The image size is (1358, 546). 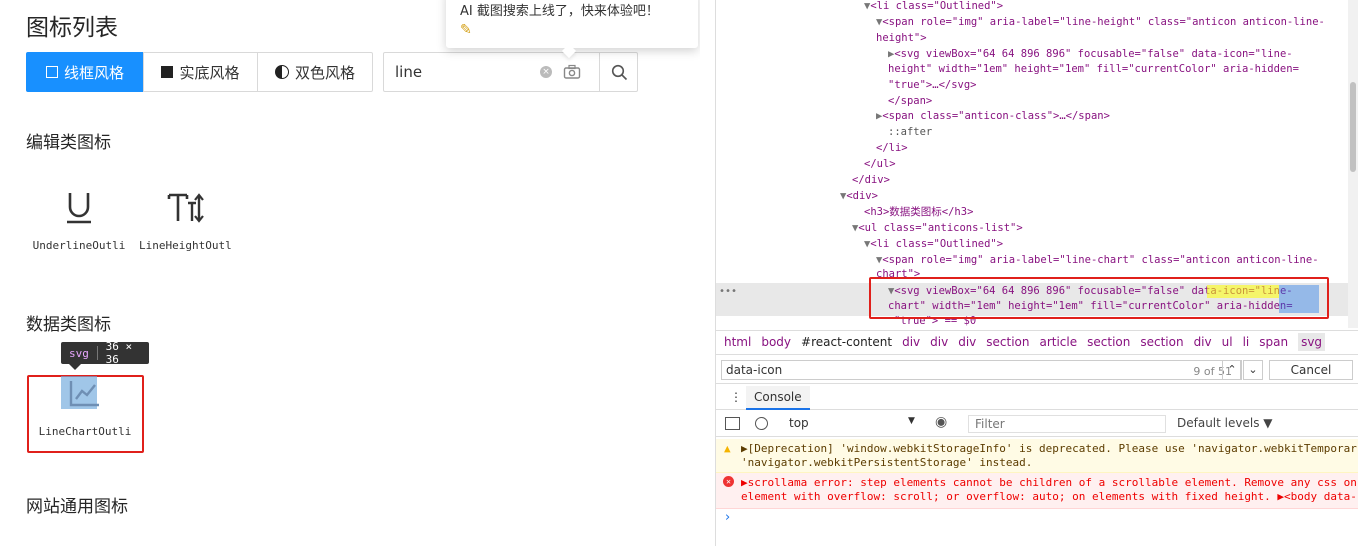 What do you see at coordinates (892, 149) in the screenshot?
I see `dom-line: </li>` at bounding box center [892, 149].